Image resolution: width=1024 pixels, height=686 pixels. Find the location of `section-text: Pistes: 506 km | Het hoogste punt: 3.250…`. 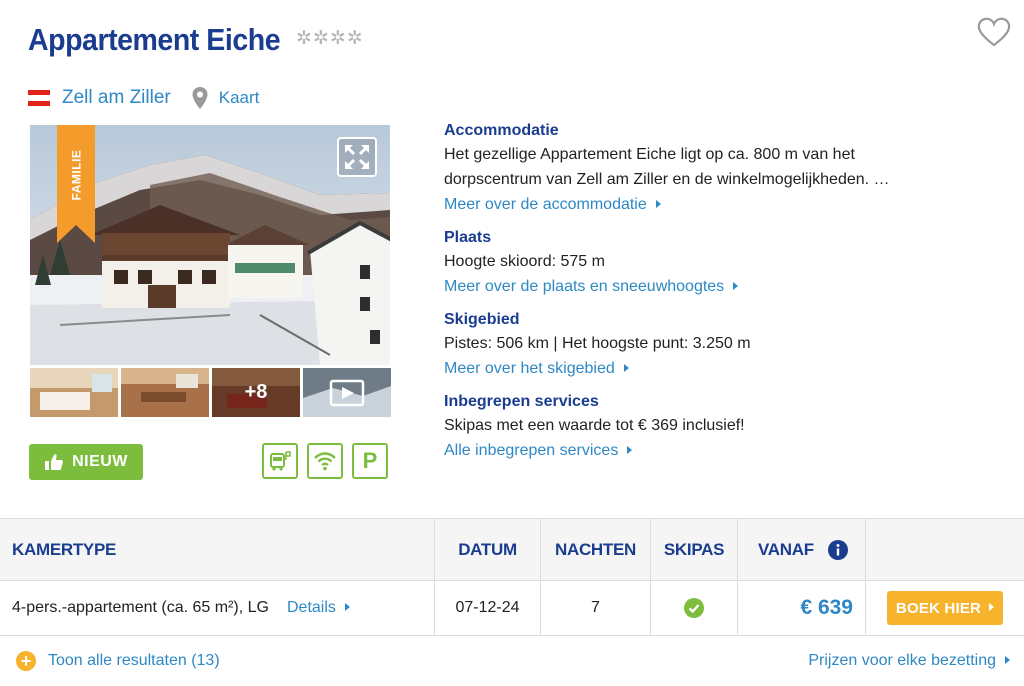

section-text: Pistes: 506 km | Het hoogste punt: 3.250… is located at coordinates (597, 343).